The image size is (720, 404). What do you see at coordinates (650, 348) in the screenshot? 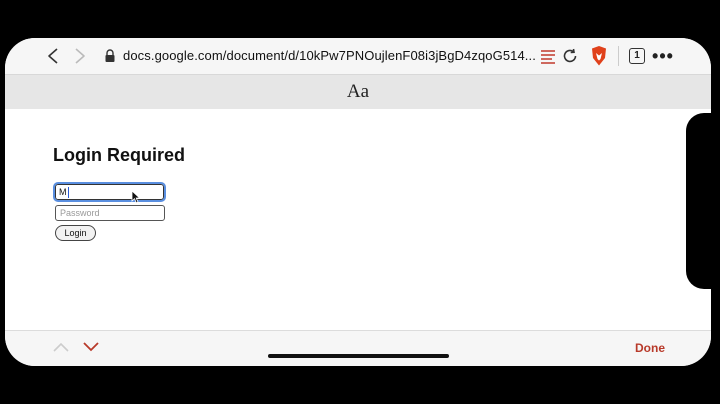
I see `done-button: Done` at bounding box center [650, 348].